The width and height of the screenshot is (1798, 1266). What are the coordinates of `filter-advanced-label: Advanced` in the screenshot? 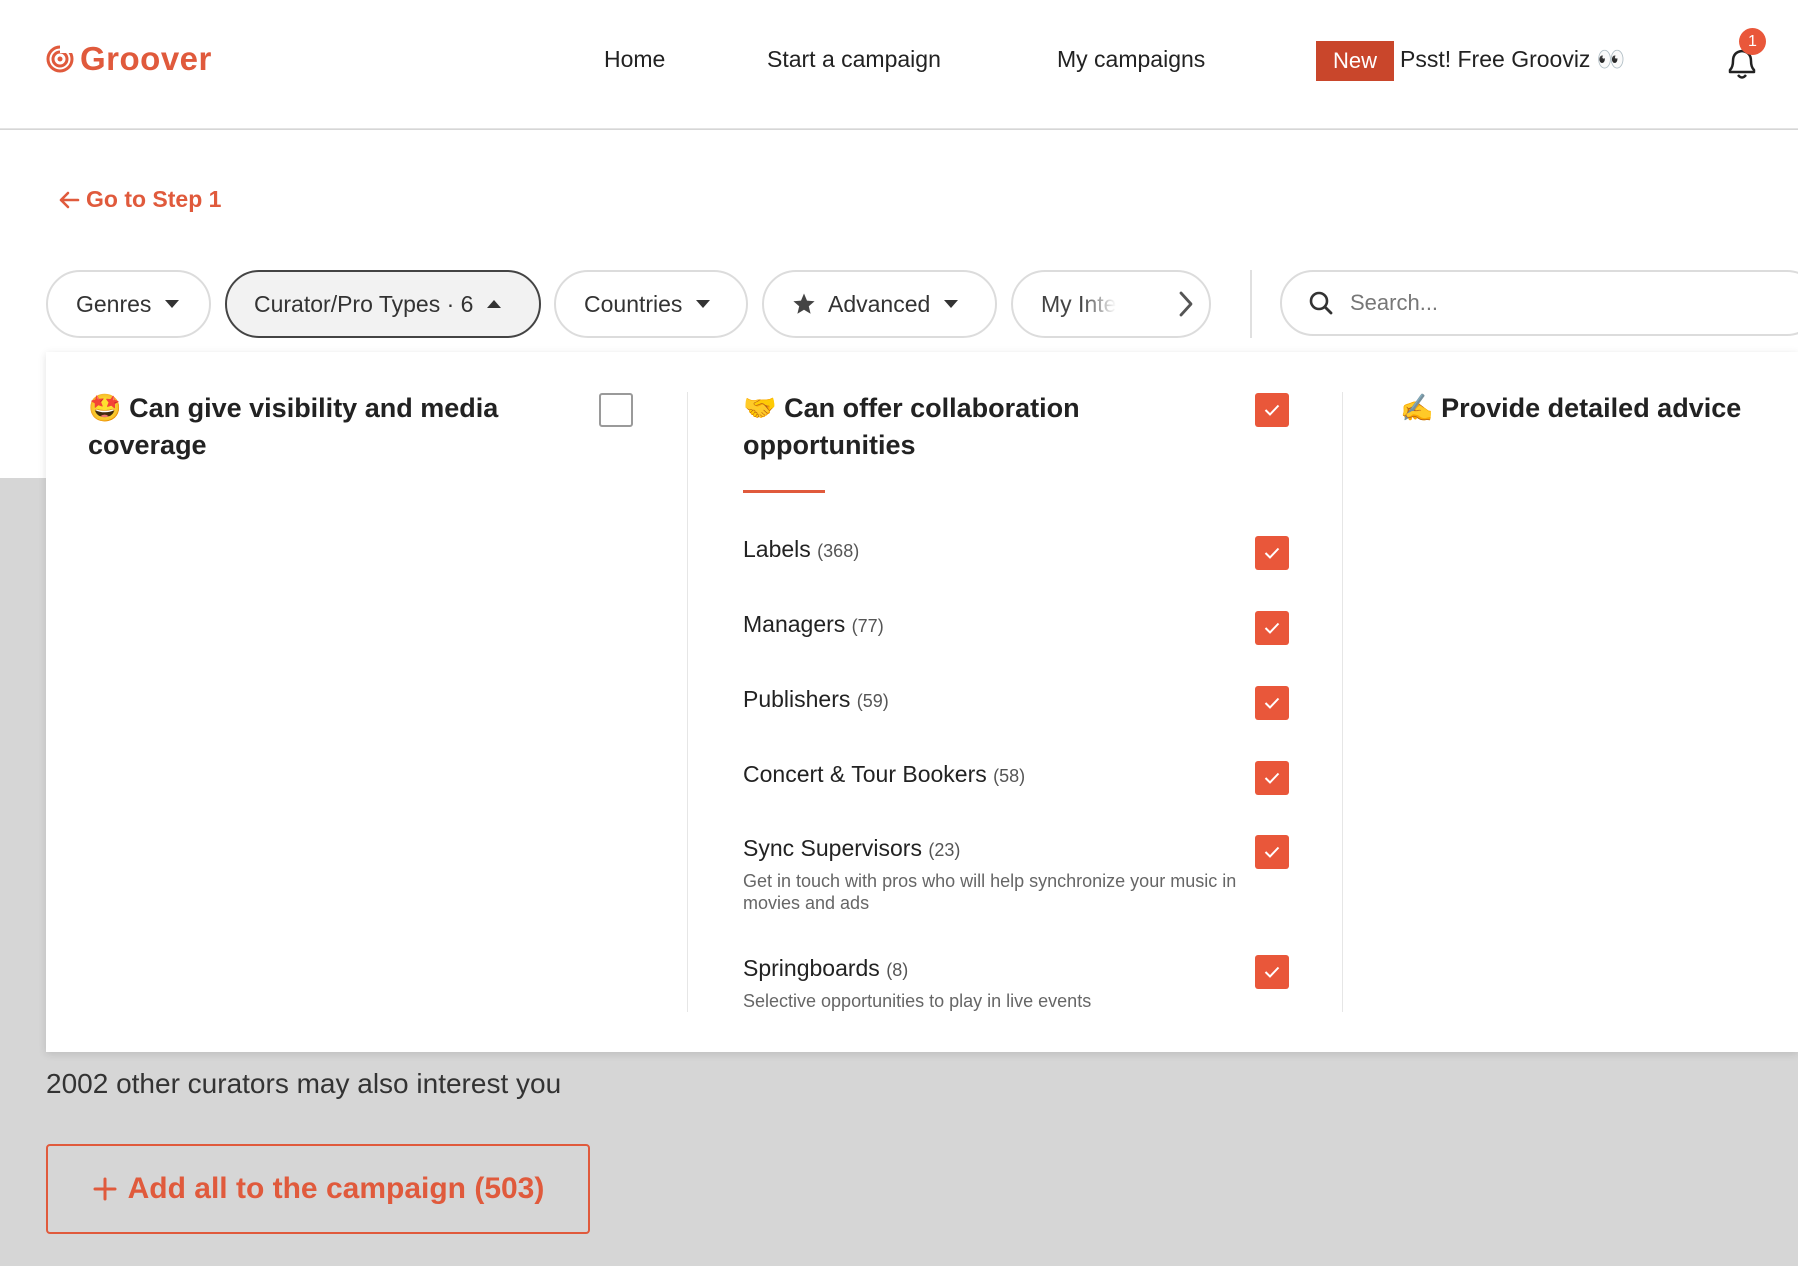 It's located at (879, 303).